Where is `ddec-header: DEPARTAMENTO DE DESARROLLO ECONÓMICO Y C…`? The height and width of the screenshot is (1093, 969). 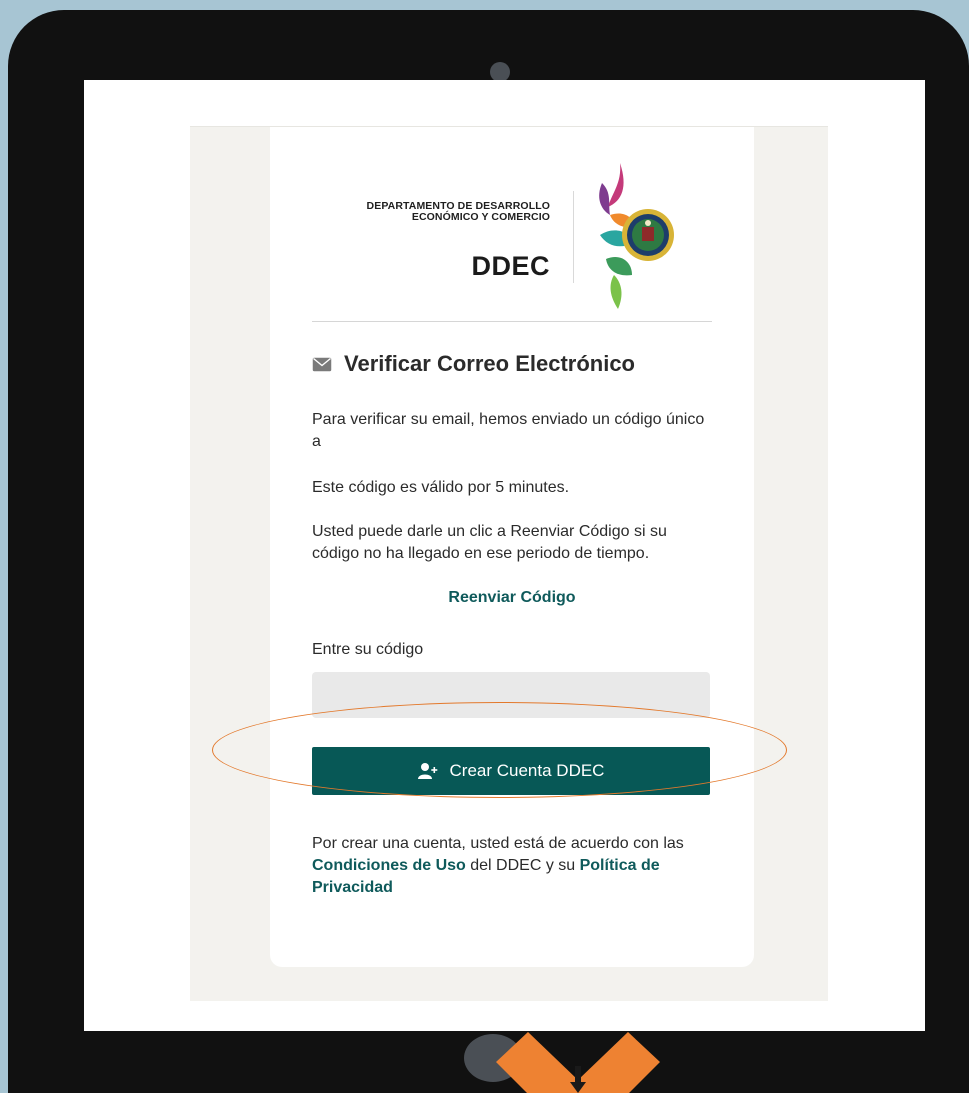
ddec-header: DEPARTAMENTO DE DESARROLLO ECONÓMICO Y C… is located at coordinates (512, 224).